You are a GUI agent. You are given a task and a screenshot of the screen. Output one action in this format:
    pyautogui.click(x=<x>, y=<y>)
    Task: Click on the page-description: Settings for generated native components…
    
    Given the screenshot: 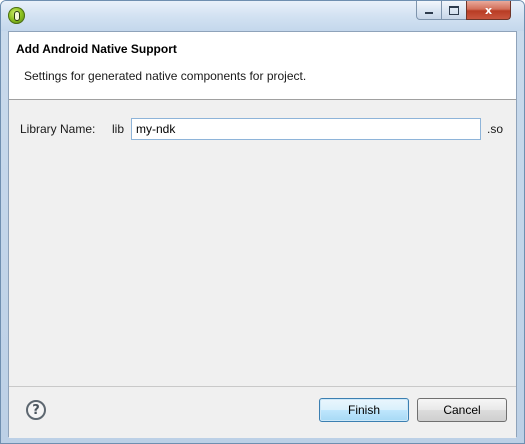 What is the action you would take?
    pyautogui.click(x=165, y=76)
    